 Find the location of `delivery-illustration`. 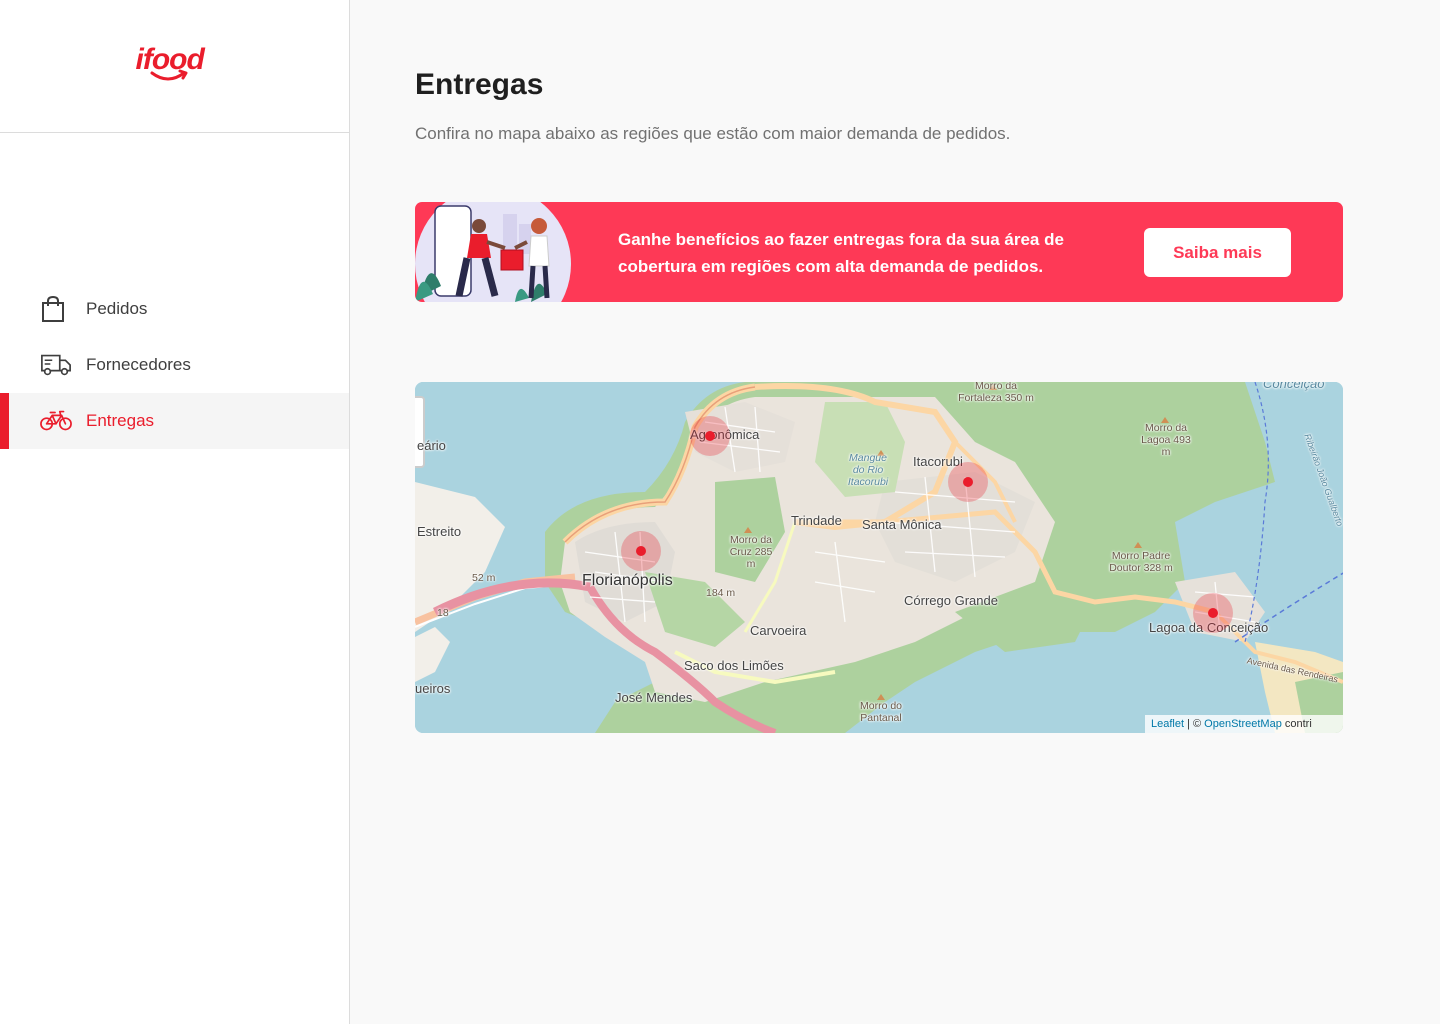

delivery-illustration is located at coordinates (493, 252).